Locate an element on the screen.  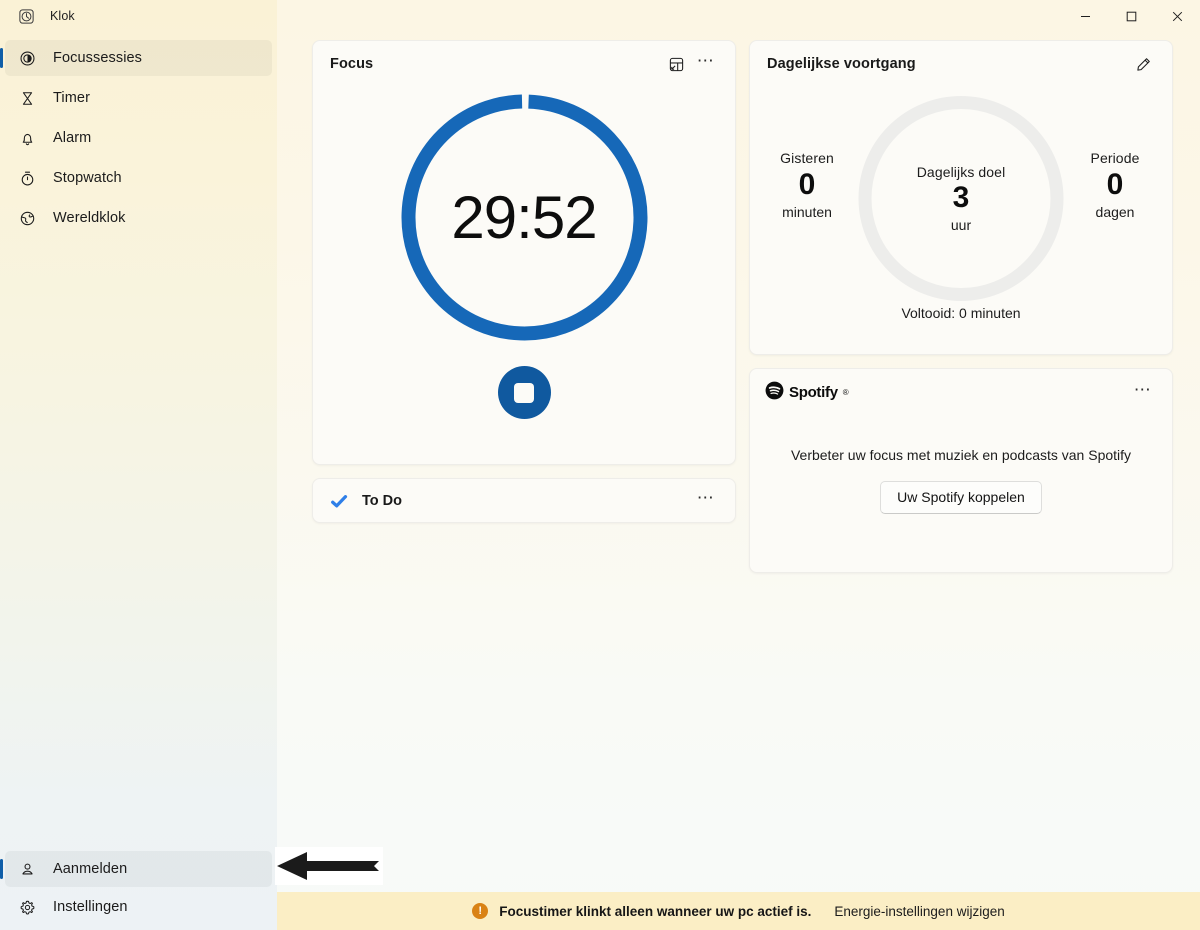
sidebar-item-alarm: Alarm is located at coordinates (138, 138).